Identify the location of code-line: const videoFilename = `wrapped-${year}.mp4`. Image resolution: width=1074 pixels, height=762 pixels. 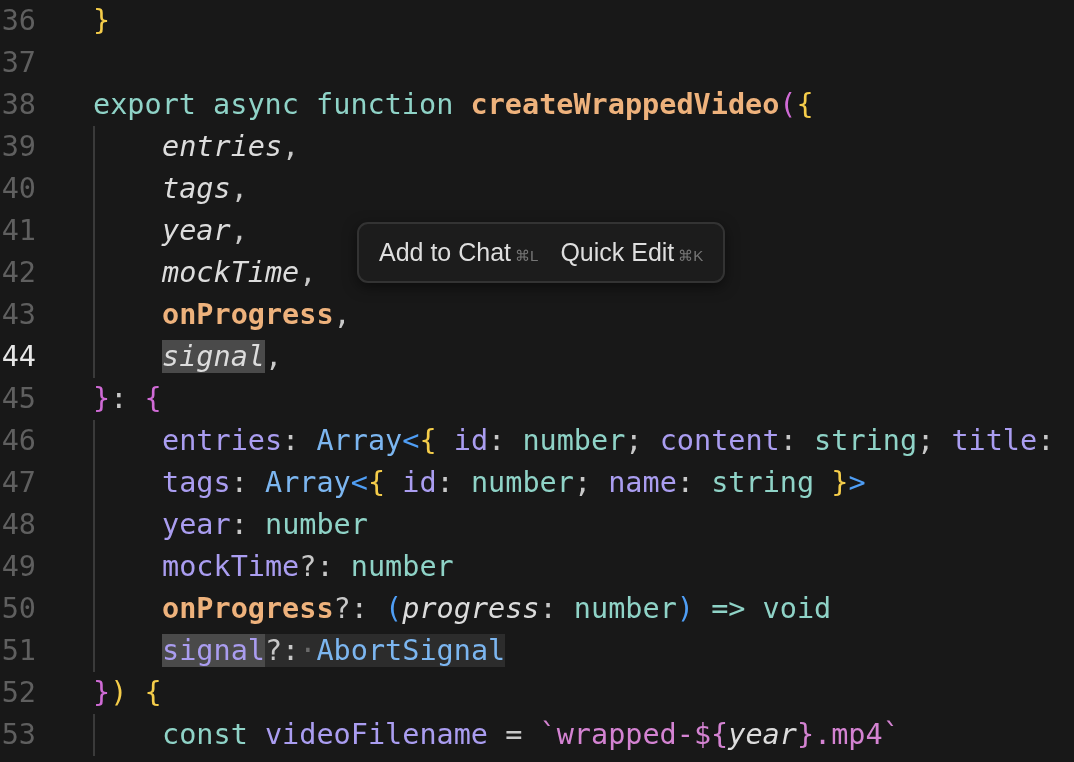
(531, 735).